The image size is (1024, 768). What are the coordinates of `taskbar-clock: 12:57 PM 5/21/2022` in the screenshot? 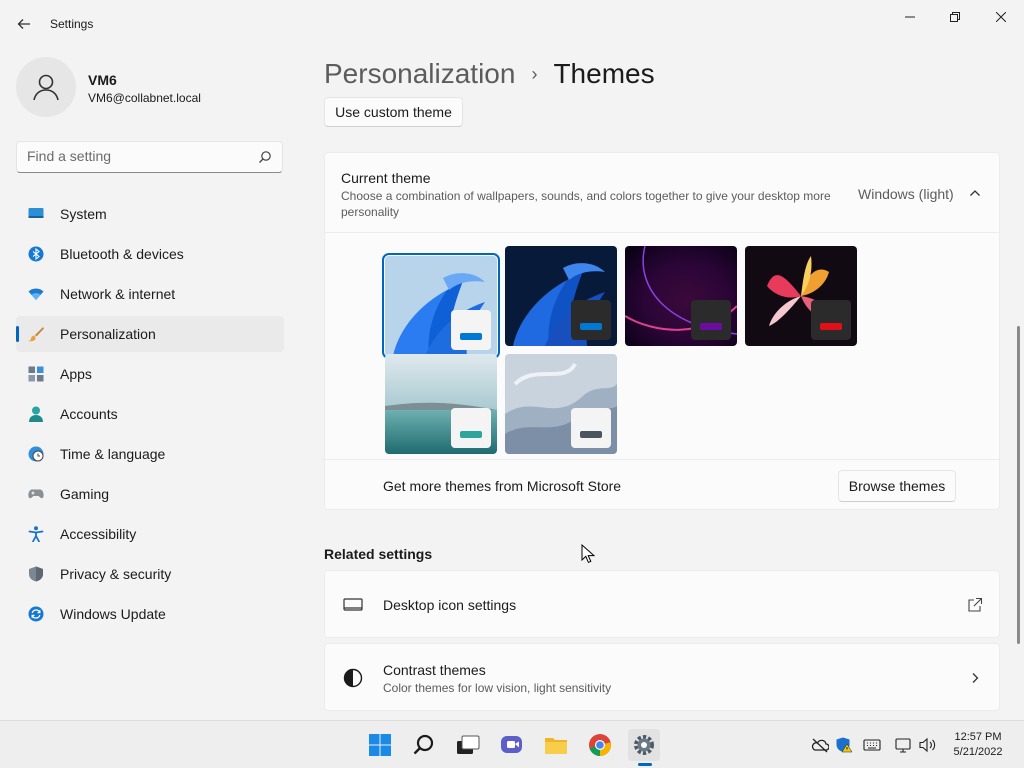 It's located at (978, 745).